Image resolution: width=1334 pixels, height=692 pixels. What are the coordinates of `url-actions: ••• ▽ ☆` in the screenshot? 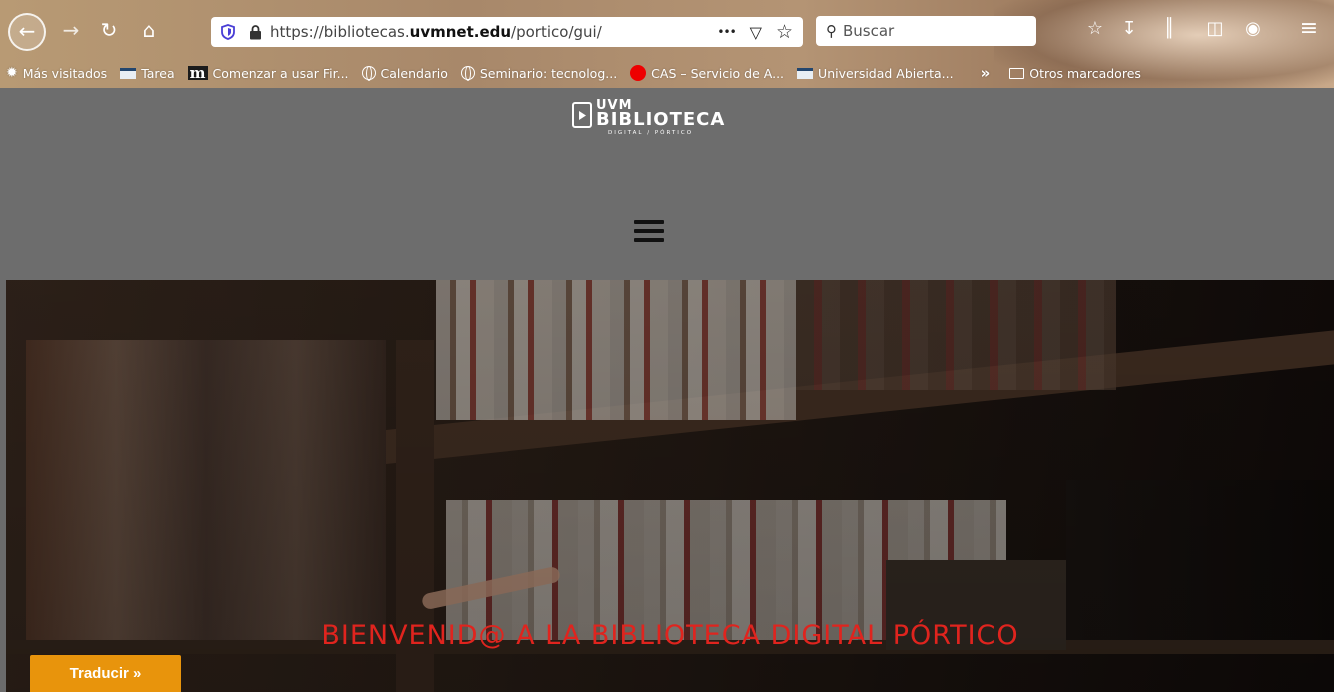 It's located at (755, 32).